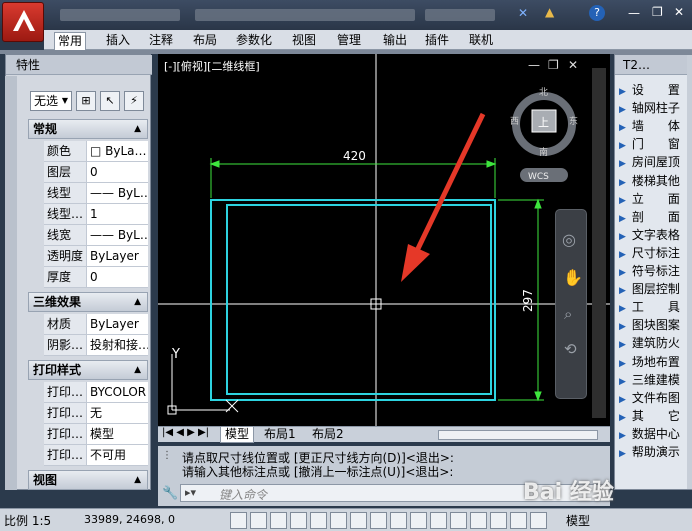 This screenshot has height=531, width=692. Describe the element at coordinates (655, 289) in the screenshot. I see `tool-palette-item: ▶ 图层控制` at that location.